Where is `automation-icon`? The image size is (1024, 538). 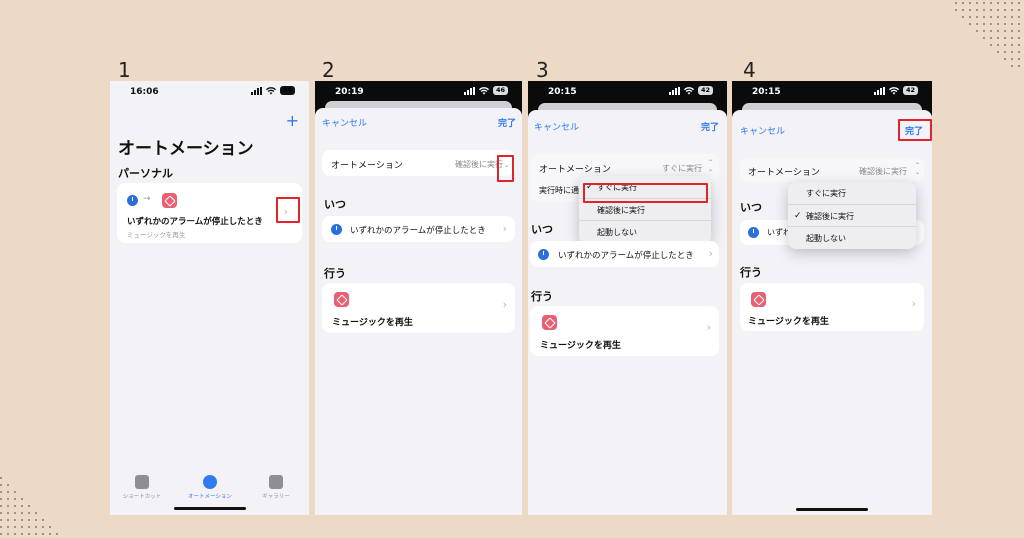 automation-icon is located at coordinates (210, 482).